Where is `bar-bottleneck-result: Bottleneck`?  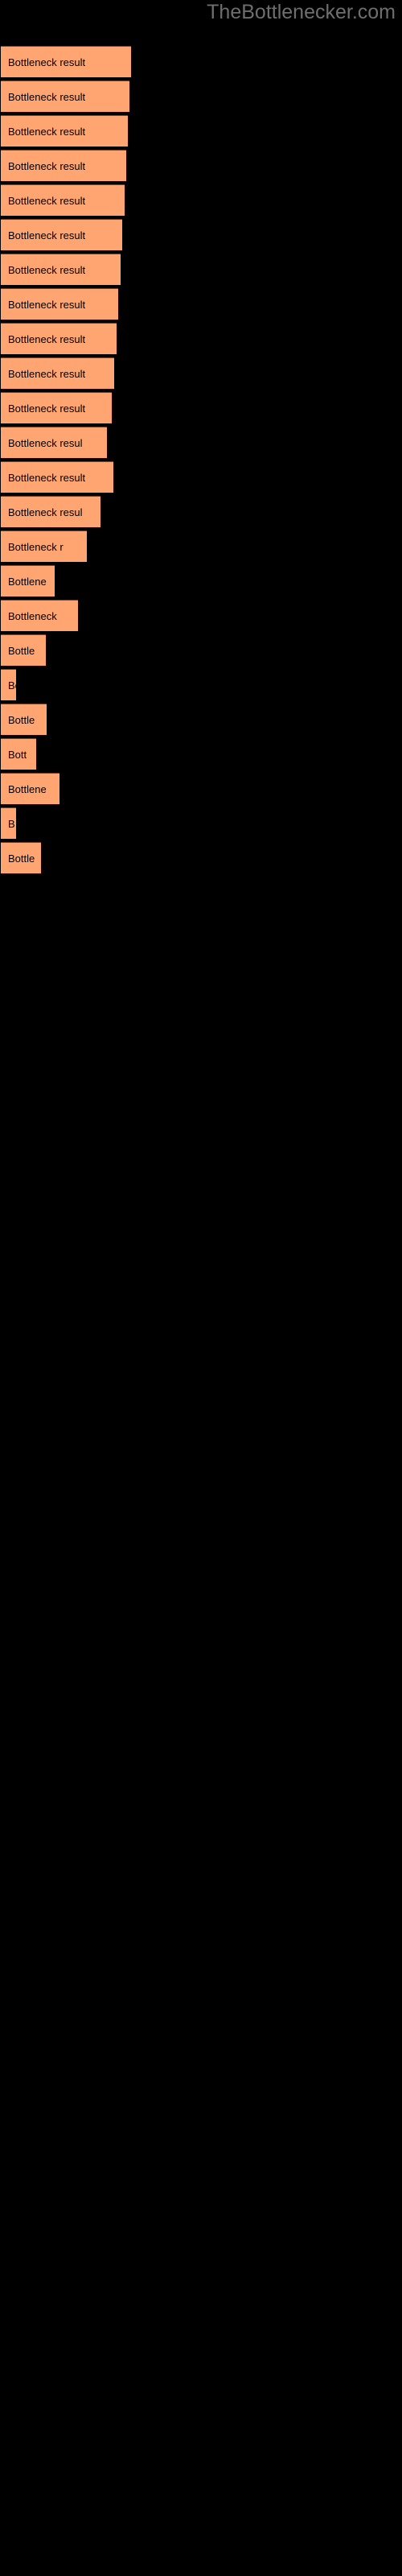
bar-bottleneck-result: Bottleneck is located at coordinates (39, 615).